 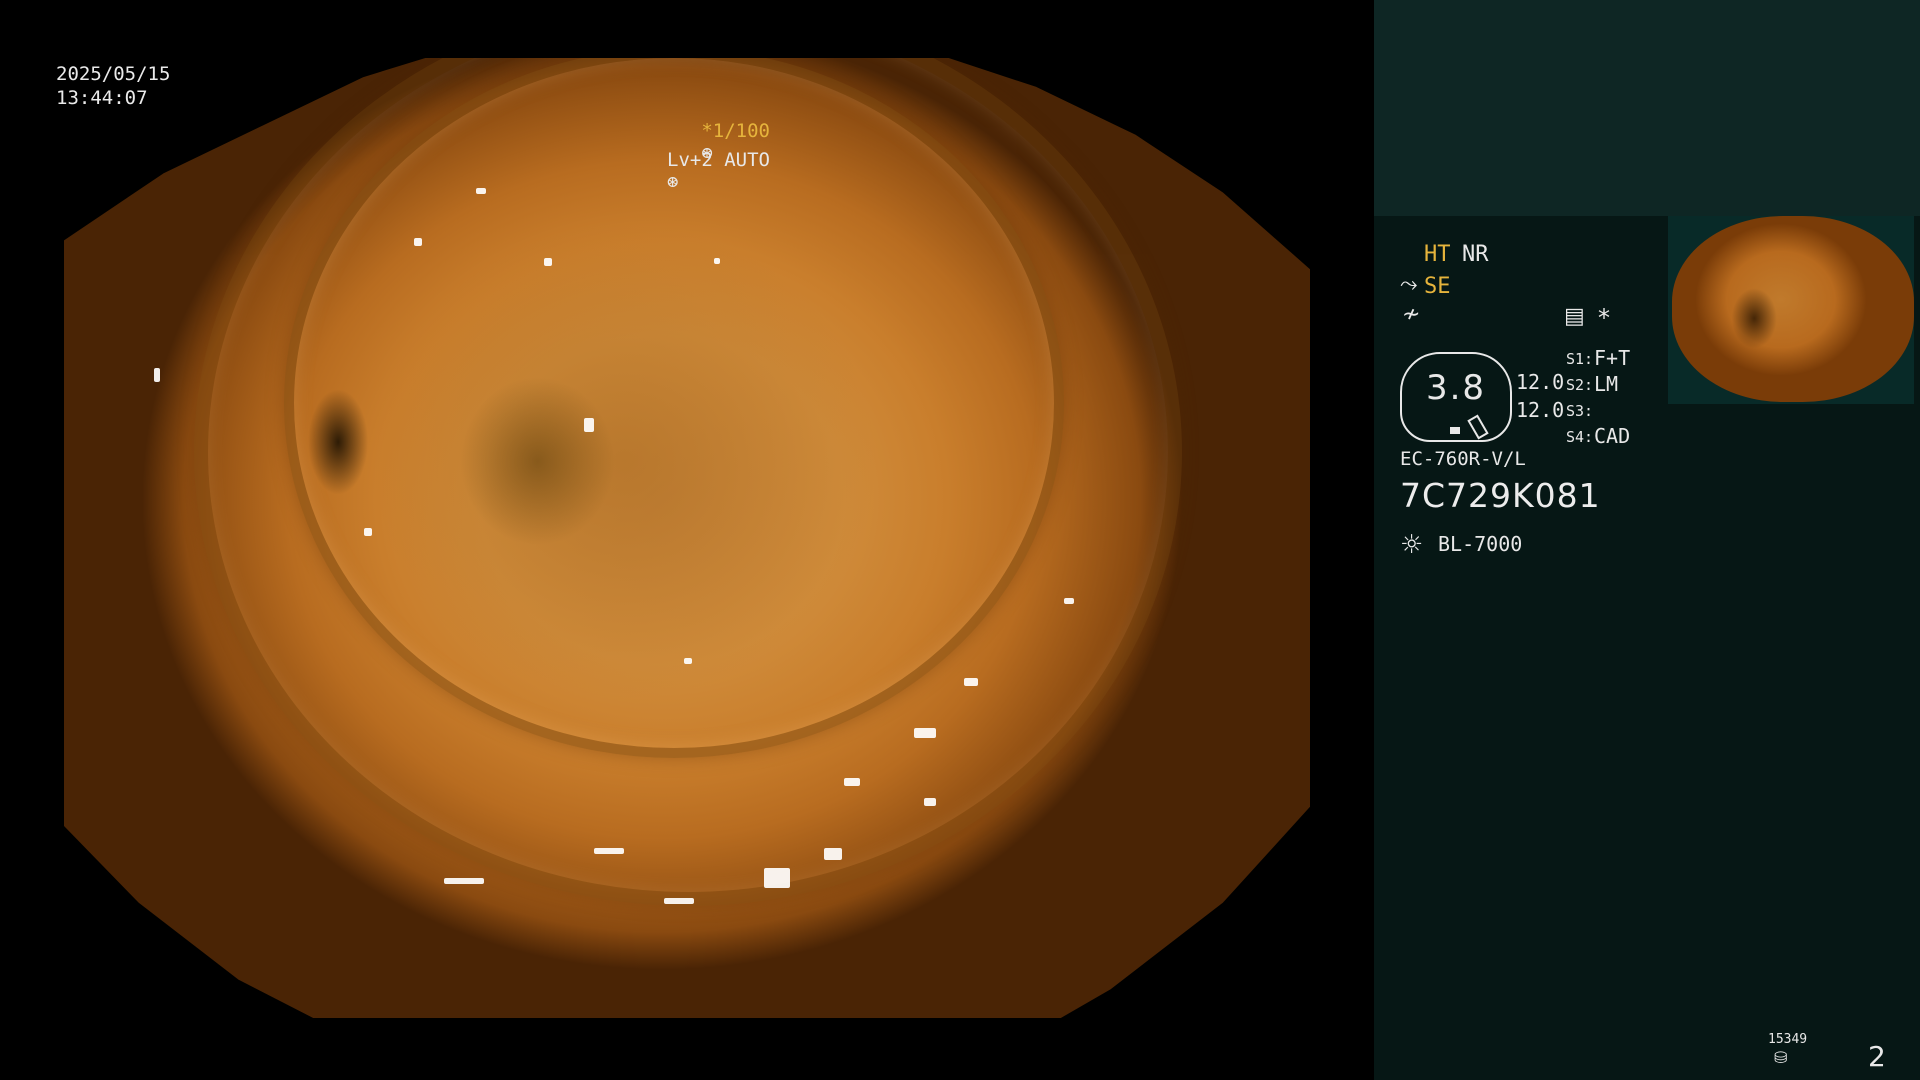 What do you see at coordinates (1437, 286) in the screenshot?
I see `se-label: SE` at bounding box center [1437, 286].